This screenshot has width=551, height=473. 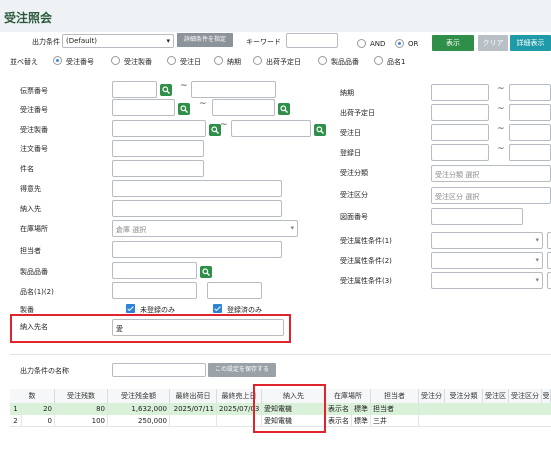 I want to click on grid-header: 受, so click(x=546, y=396).